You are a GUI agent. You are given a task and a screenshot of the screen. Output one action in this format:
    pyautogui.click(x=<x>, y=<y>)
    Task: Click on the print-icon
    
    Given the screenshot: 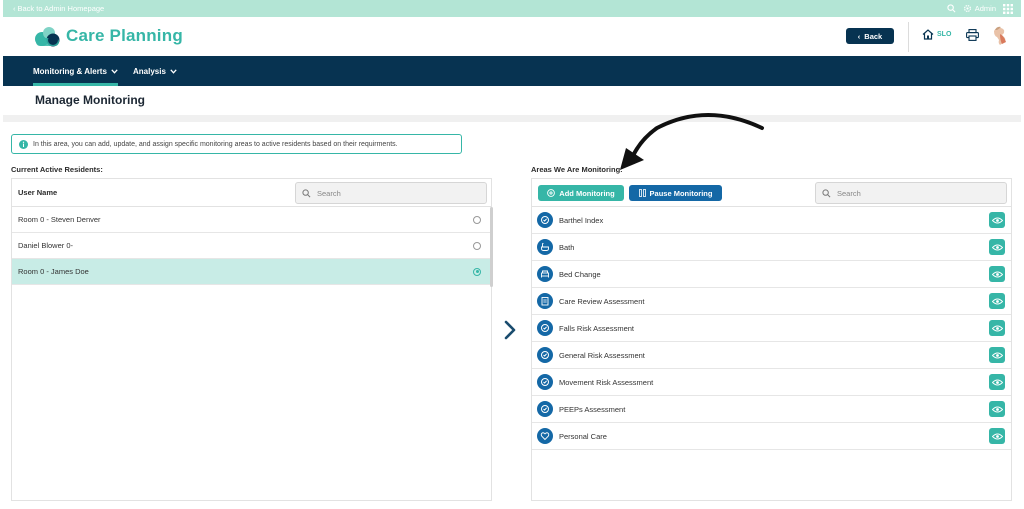 What is the action you would take?
    pyautogui.click(x=972, y=35)
    